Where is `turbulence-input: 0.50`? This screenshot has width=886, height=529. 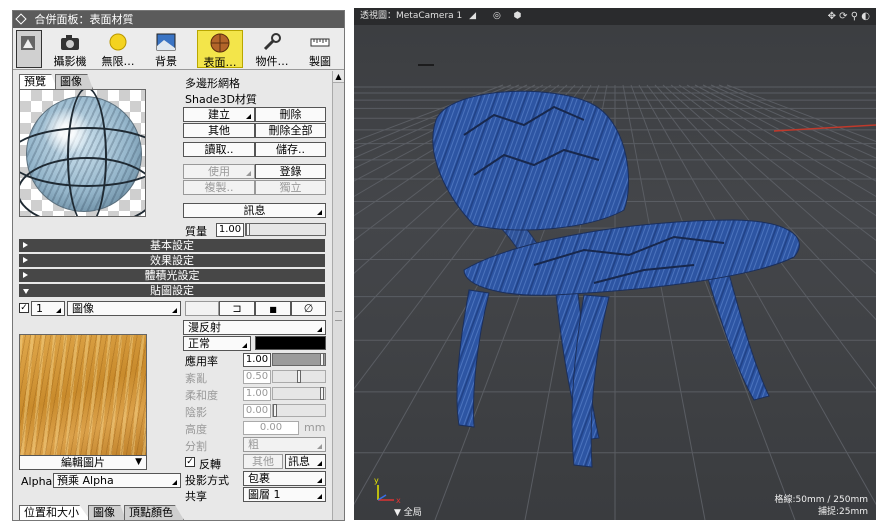 turbulence-input: 0.50 is located at coordinates (257, 377).